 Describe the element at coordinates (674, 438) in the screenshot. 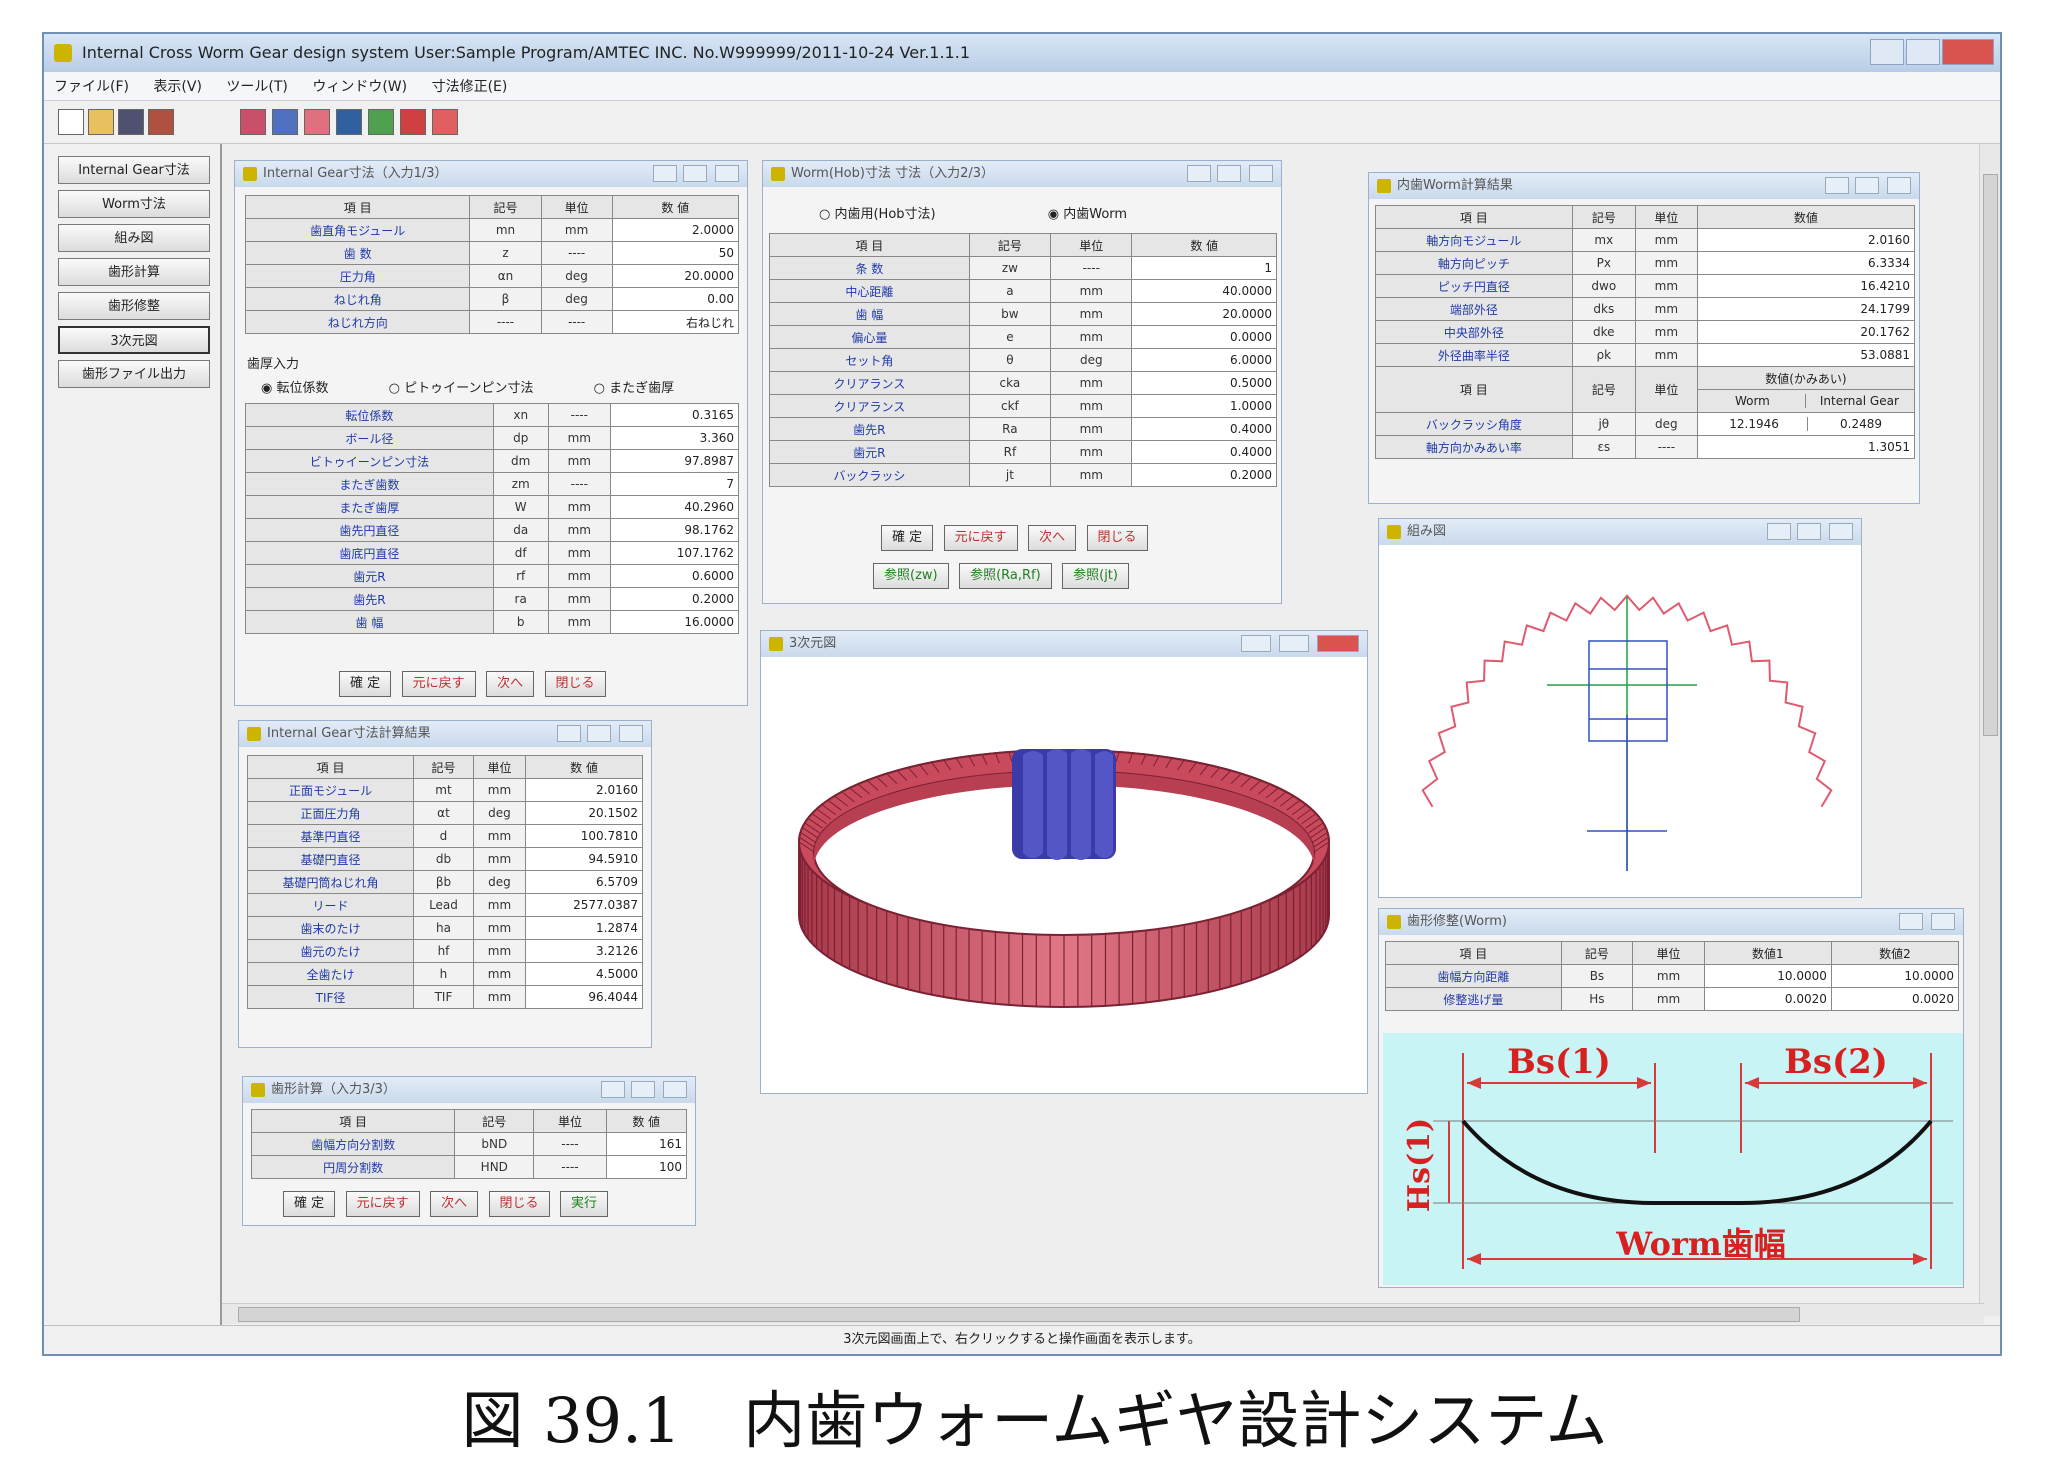

I see `row-value: 3.360` at that location.